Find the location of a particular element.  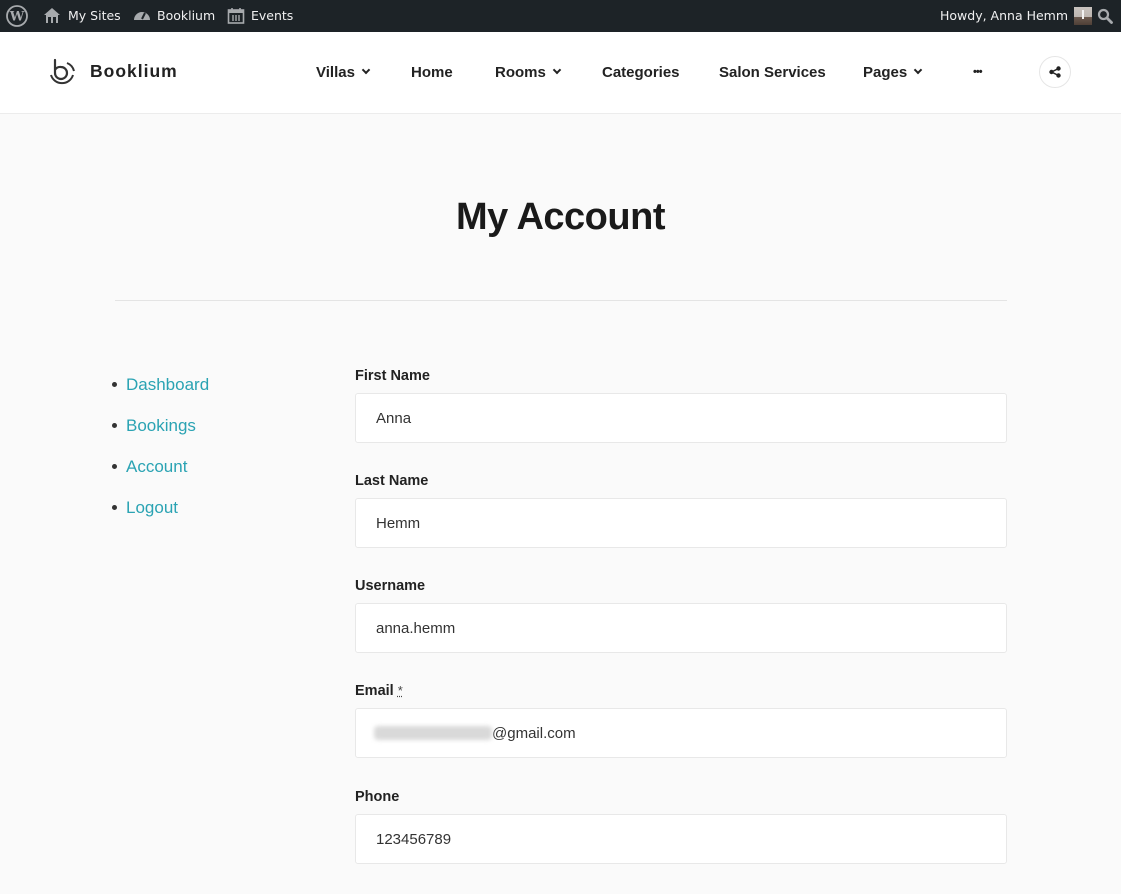

nav-item-rooms: Rooms is located at coordinates (528, 72).